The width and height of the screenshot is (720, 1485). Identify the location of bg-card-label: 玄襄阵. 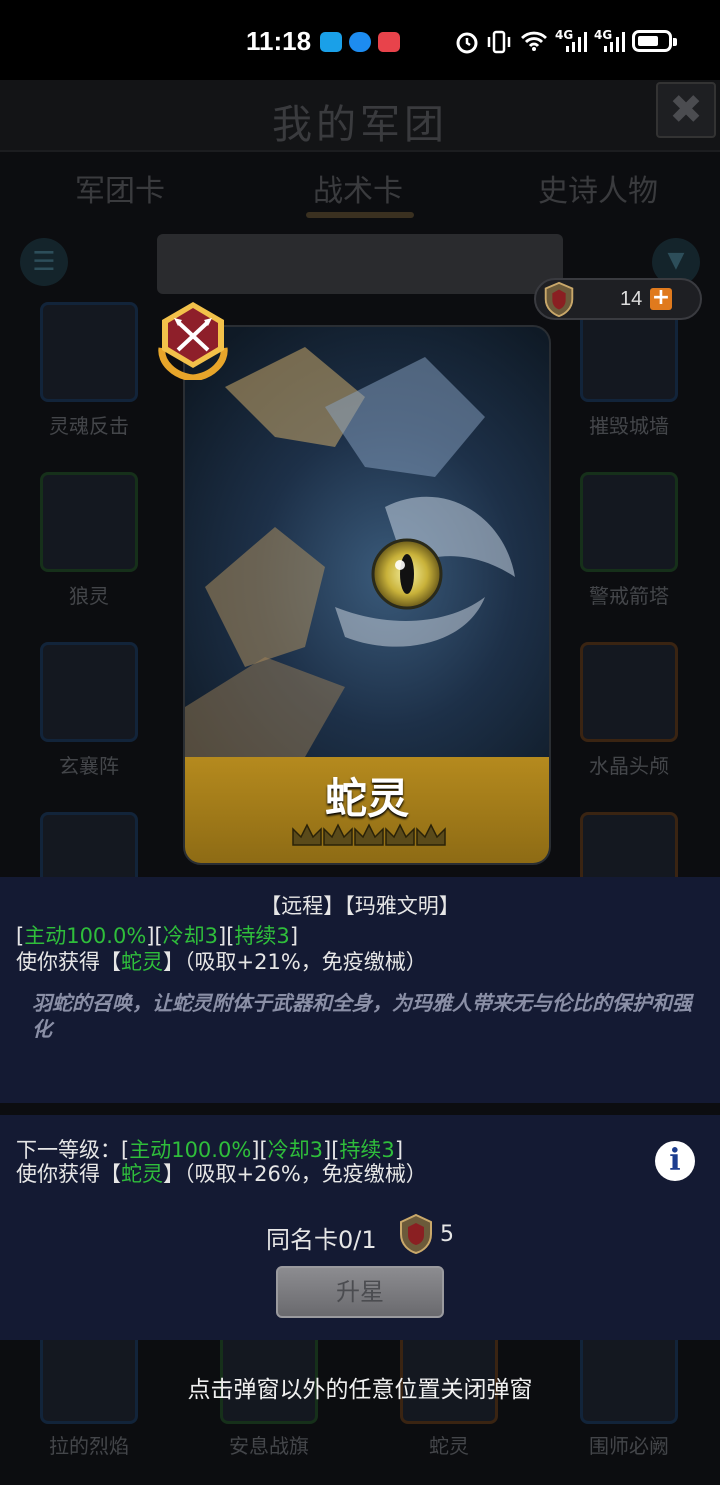
(89, 766).